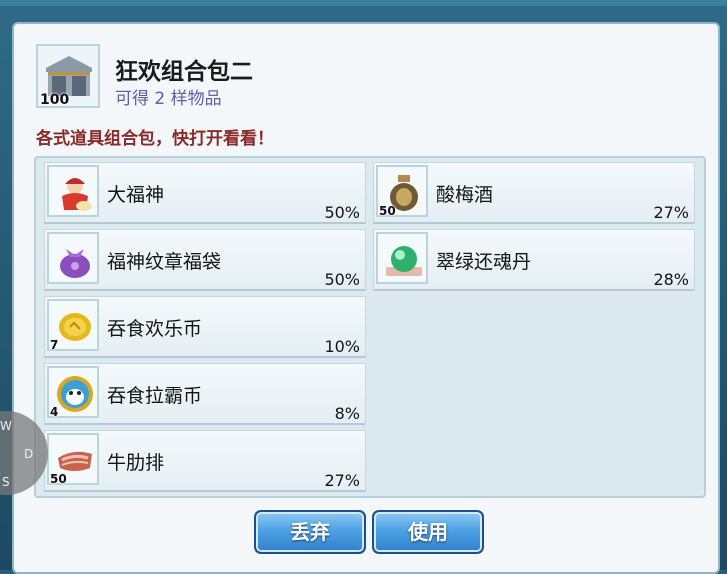 The height and width of the screenshot is (574, 727). I want to click on package-title: 狂欢组合包二, so click(184, 72).